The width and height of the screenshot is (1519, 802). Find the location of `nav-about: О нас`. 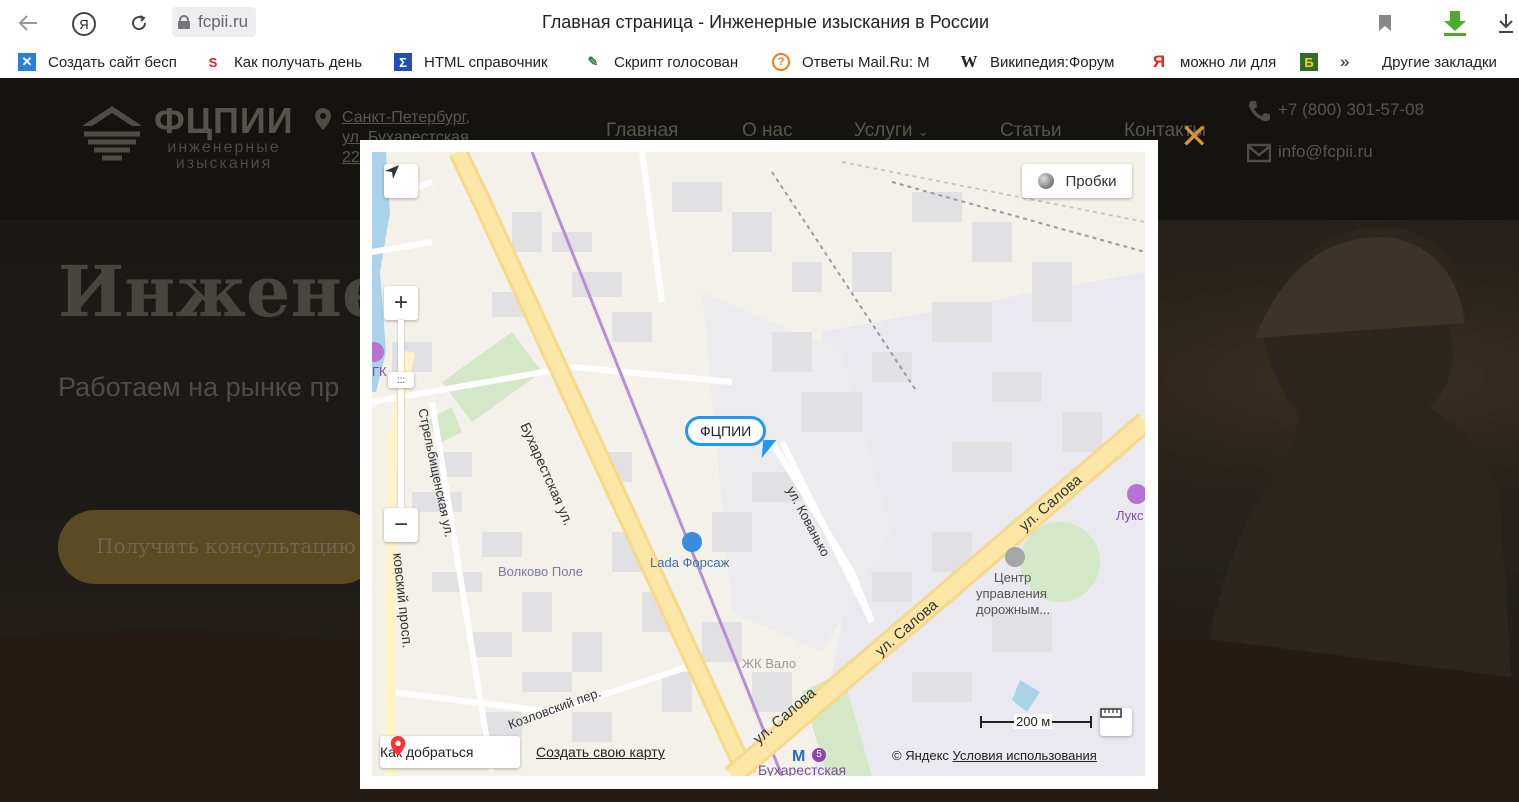

nav-about: О нас is located at coordinates (767, 131).